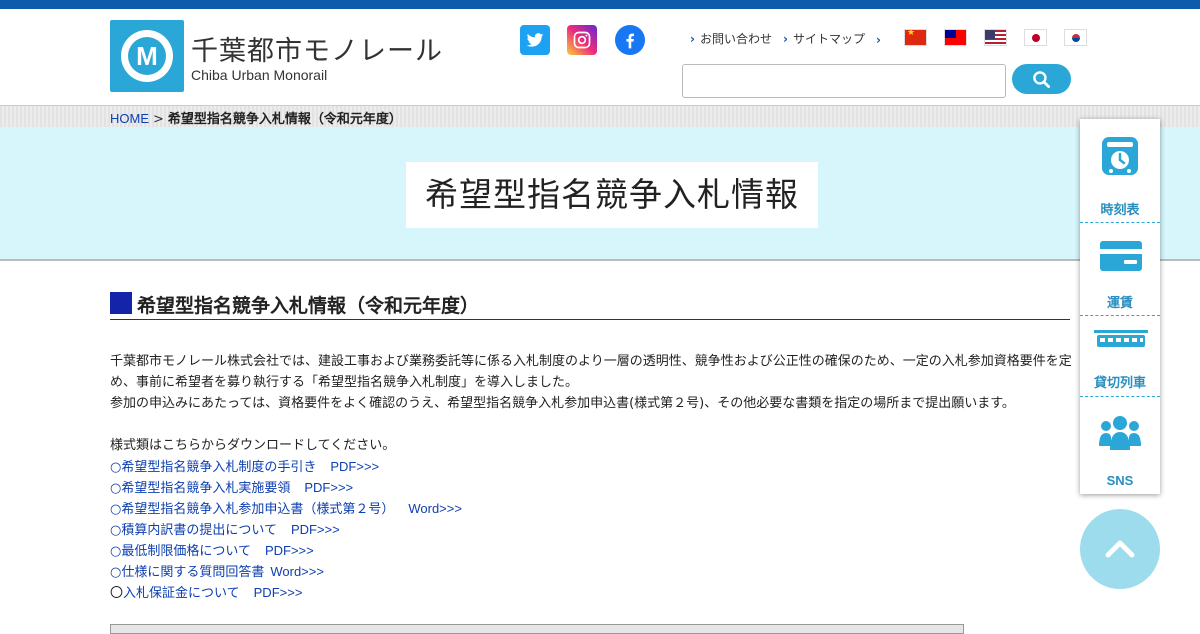 The width and height of the screenshot is (1200, 634). I want to click on download-label: 積算内訳書の提出について, so click(199, 530).